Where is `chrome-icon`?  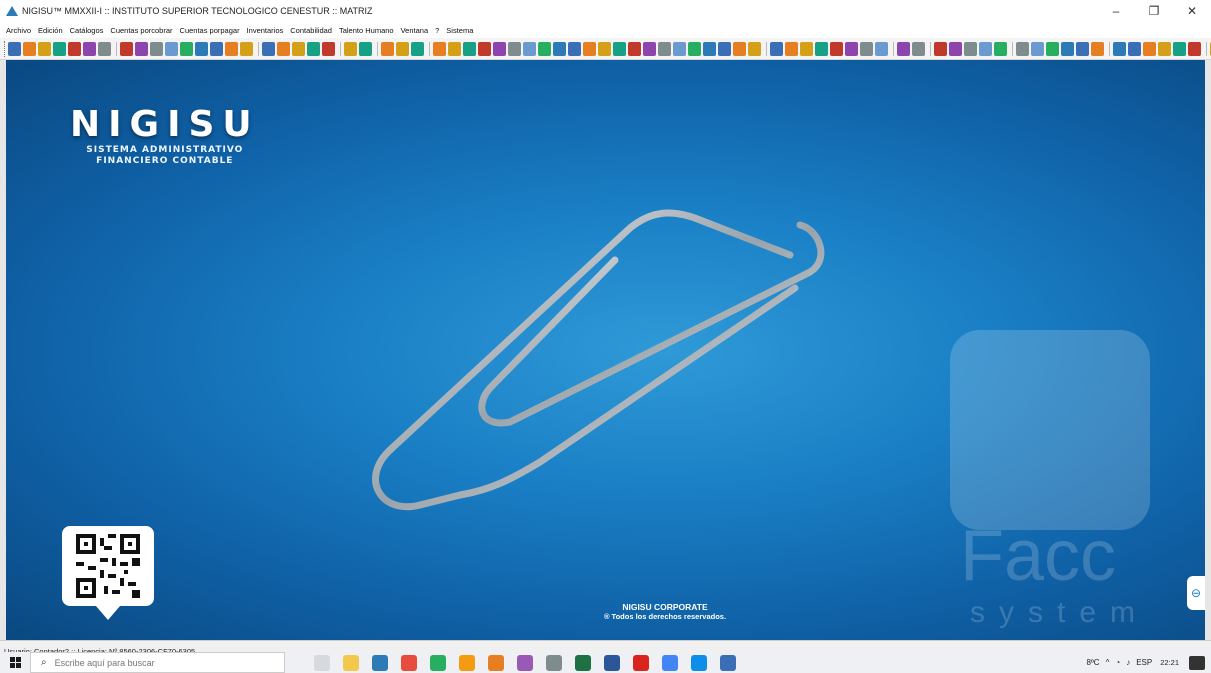
chrome-icon is located at coordinates (408, 662).